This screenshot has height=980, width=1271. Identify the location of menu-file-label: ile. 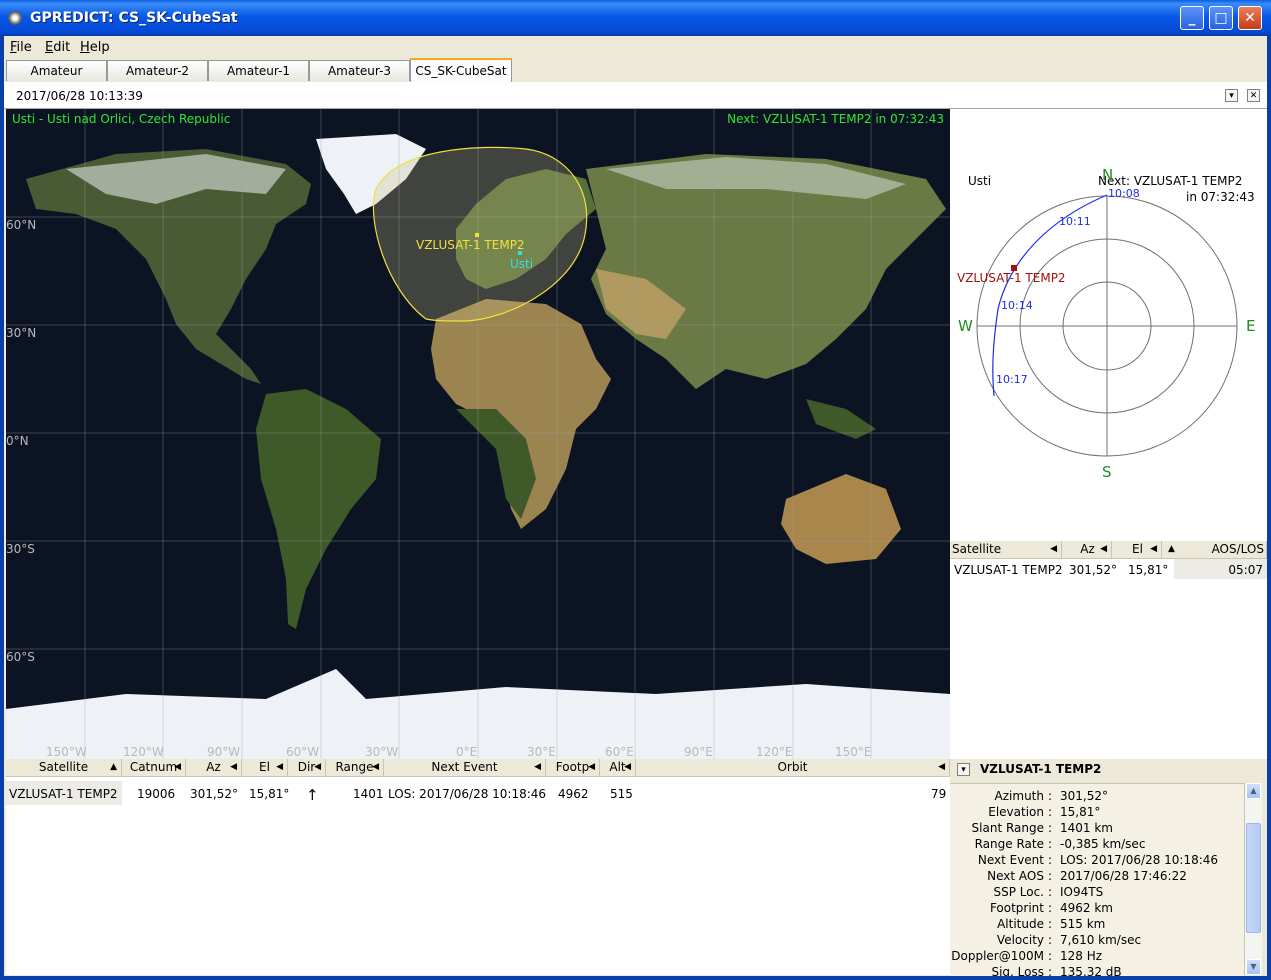
(24, 47).